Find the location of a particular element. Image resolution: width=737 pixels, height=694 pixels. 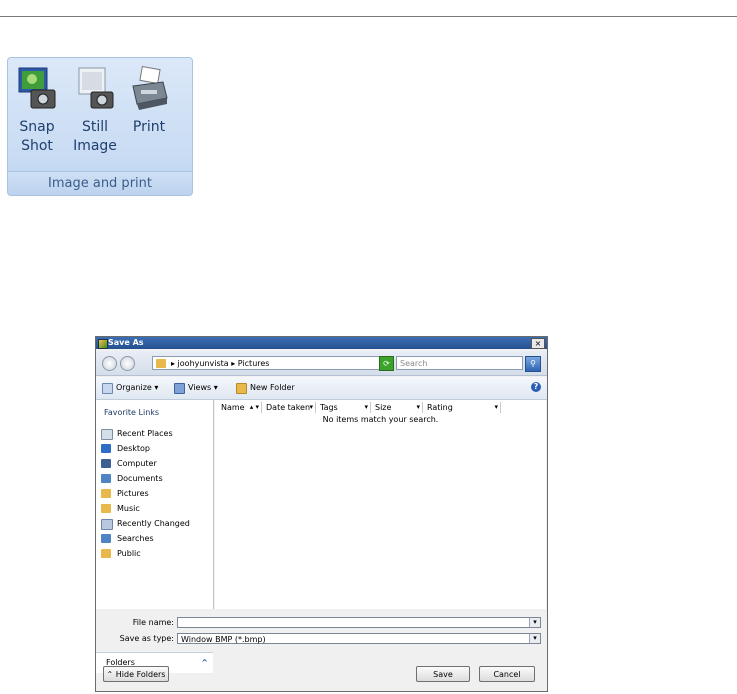

views-menu: Views ▾ is located at coordinates (196, 388).